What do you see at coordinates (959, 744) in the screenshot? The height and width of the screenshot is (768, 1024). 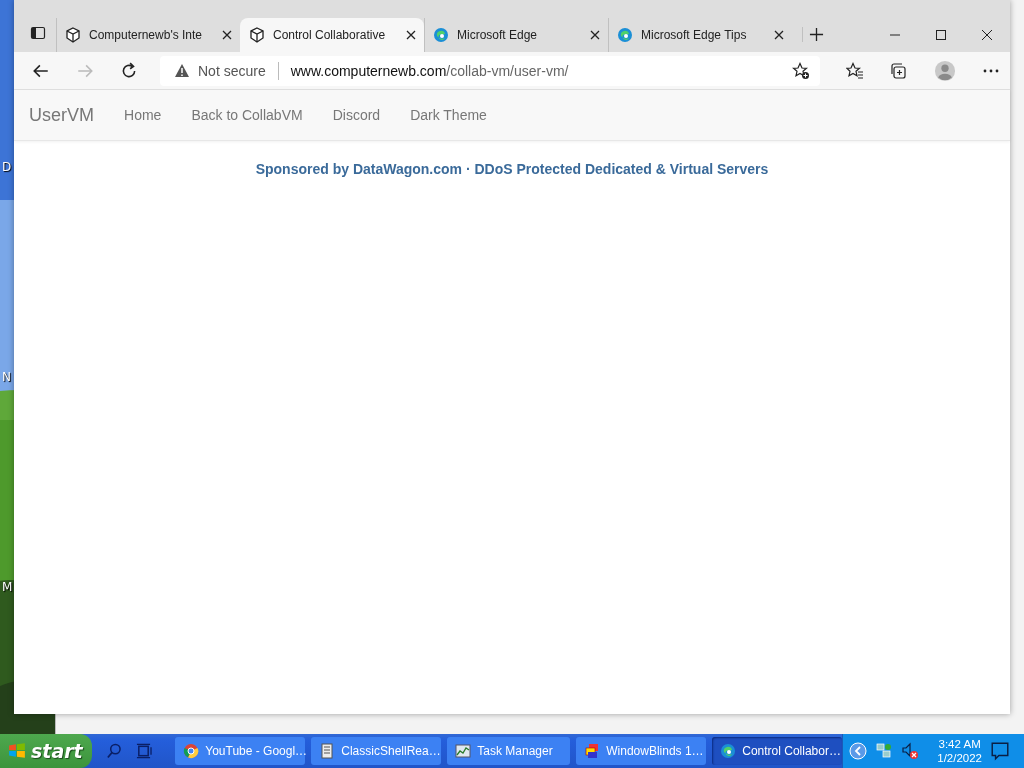 I see `clock-time: 3:42 AM` at bounding box center [959, 744].